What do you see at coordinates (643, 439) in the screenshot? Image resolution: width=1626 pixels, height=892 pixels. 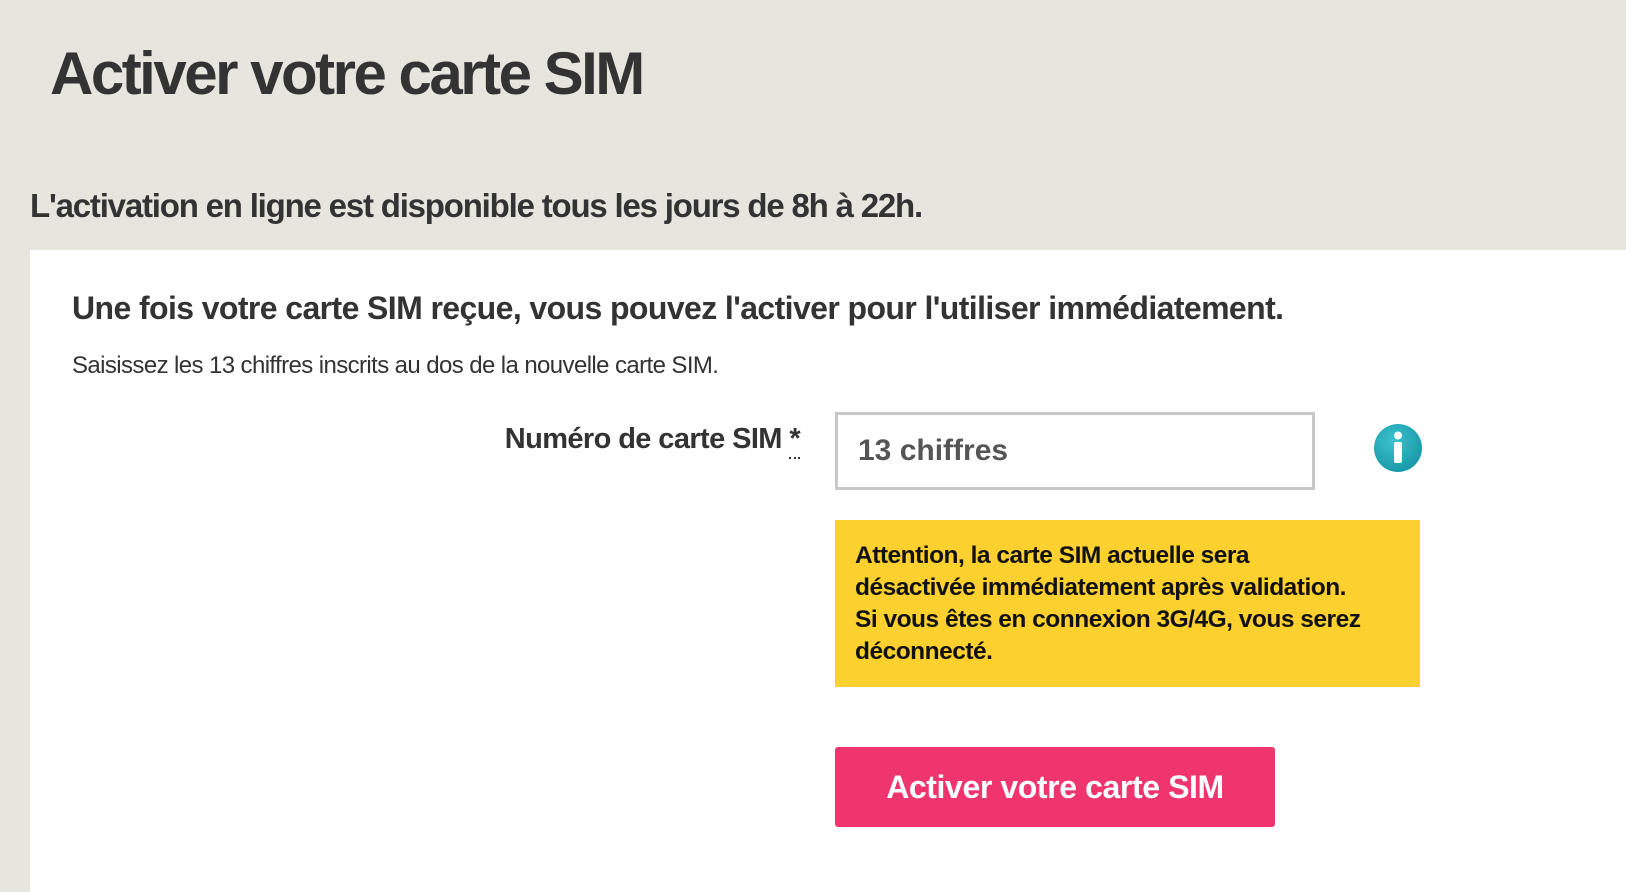 I see `sim-number-label-text: Numéro de carte SIM` at bounding box center [643, 439].